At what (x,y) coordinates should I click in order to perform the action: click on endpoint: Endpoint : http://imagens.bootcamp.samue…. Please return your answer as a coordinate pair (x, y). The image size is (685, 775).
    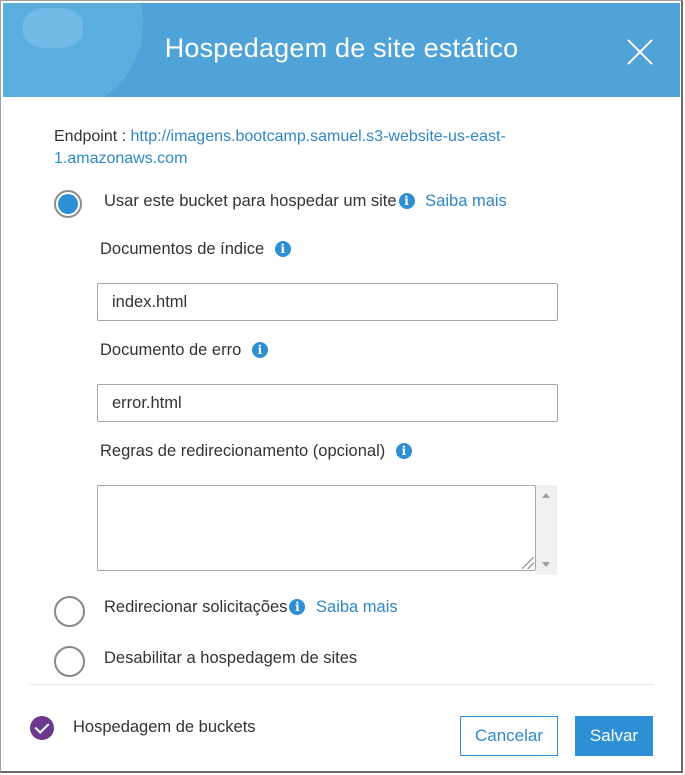
    Looking at the image, I should click on (314, 148).